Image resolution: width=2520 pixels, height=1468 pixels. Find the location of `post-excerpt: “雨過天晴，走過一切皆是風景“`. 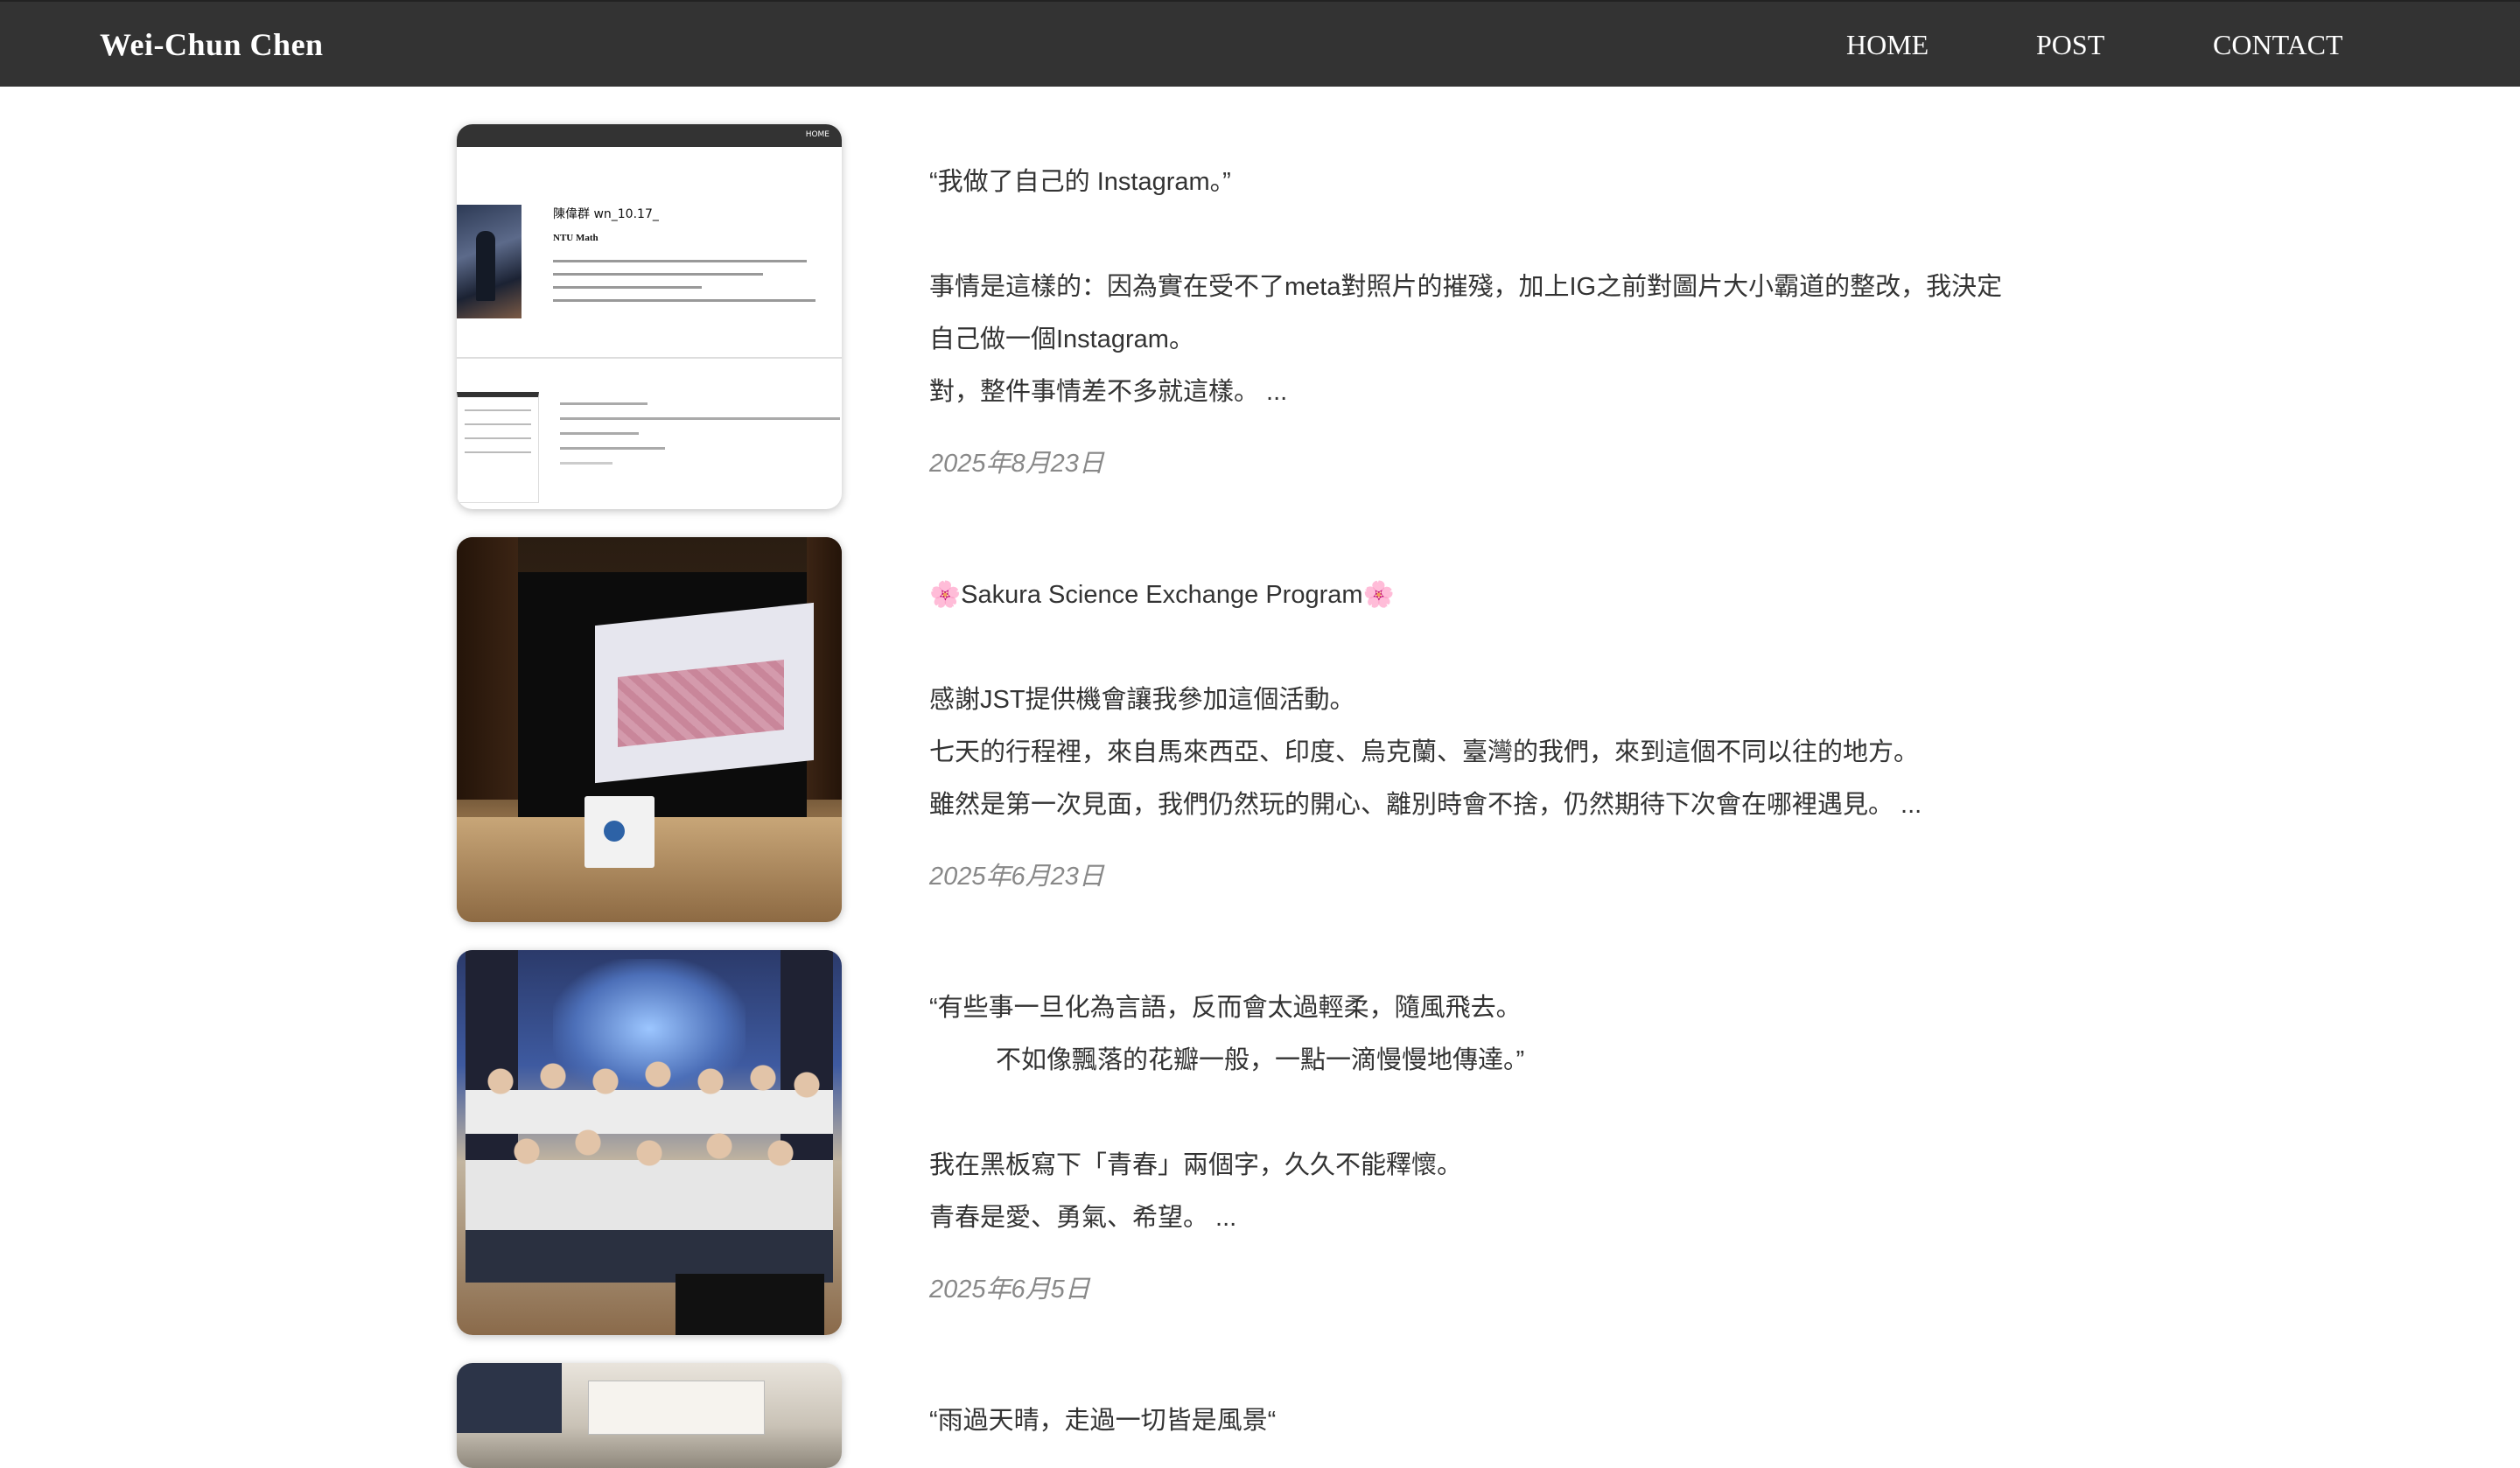

post-excerpt: “雨過天晴，走過一切皆是風景“ is located at coordinates (1724, 1421).